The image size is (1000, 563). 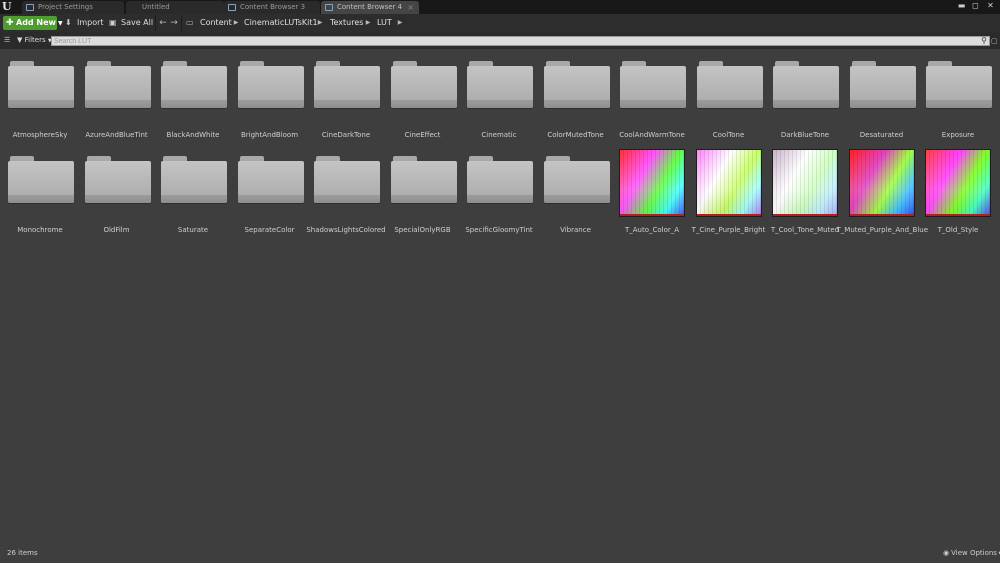 What do you see at coordinates (500, 553) in the screenshot?
I see `status-bar` at bounding box center [500, 553].